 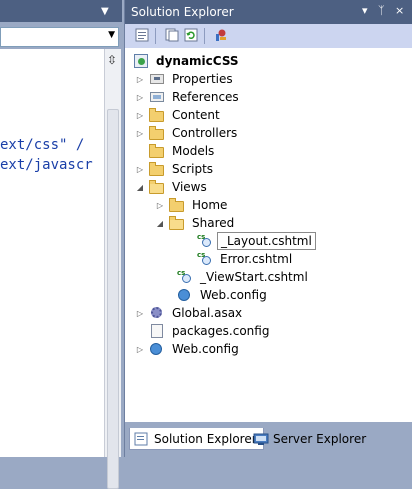 I want to click on tree-item-web-config: ▷ Web.config, so click(x=188, y=349).